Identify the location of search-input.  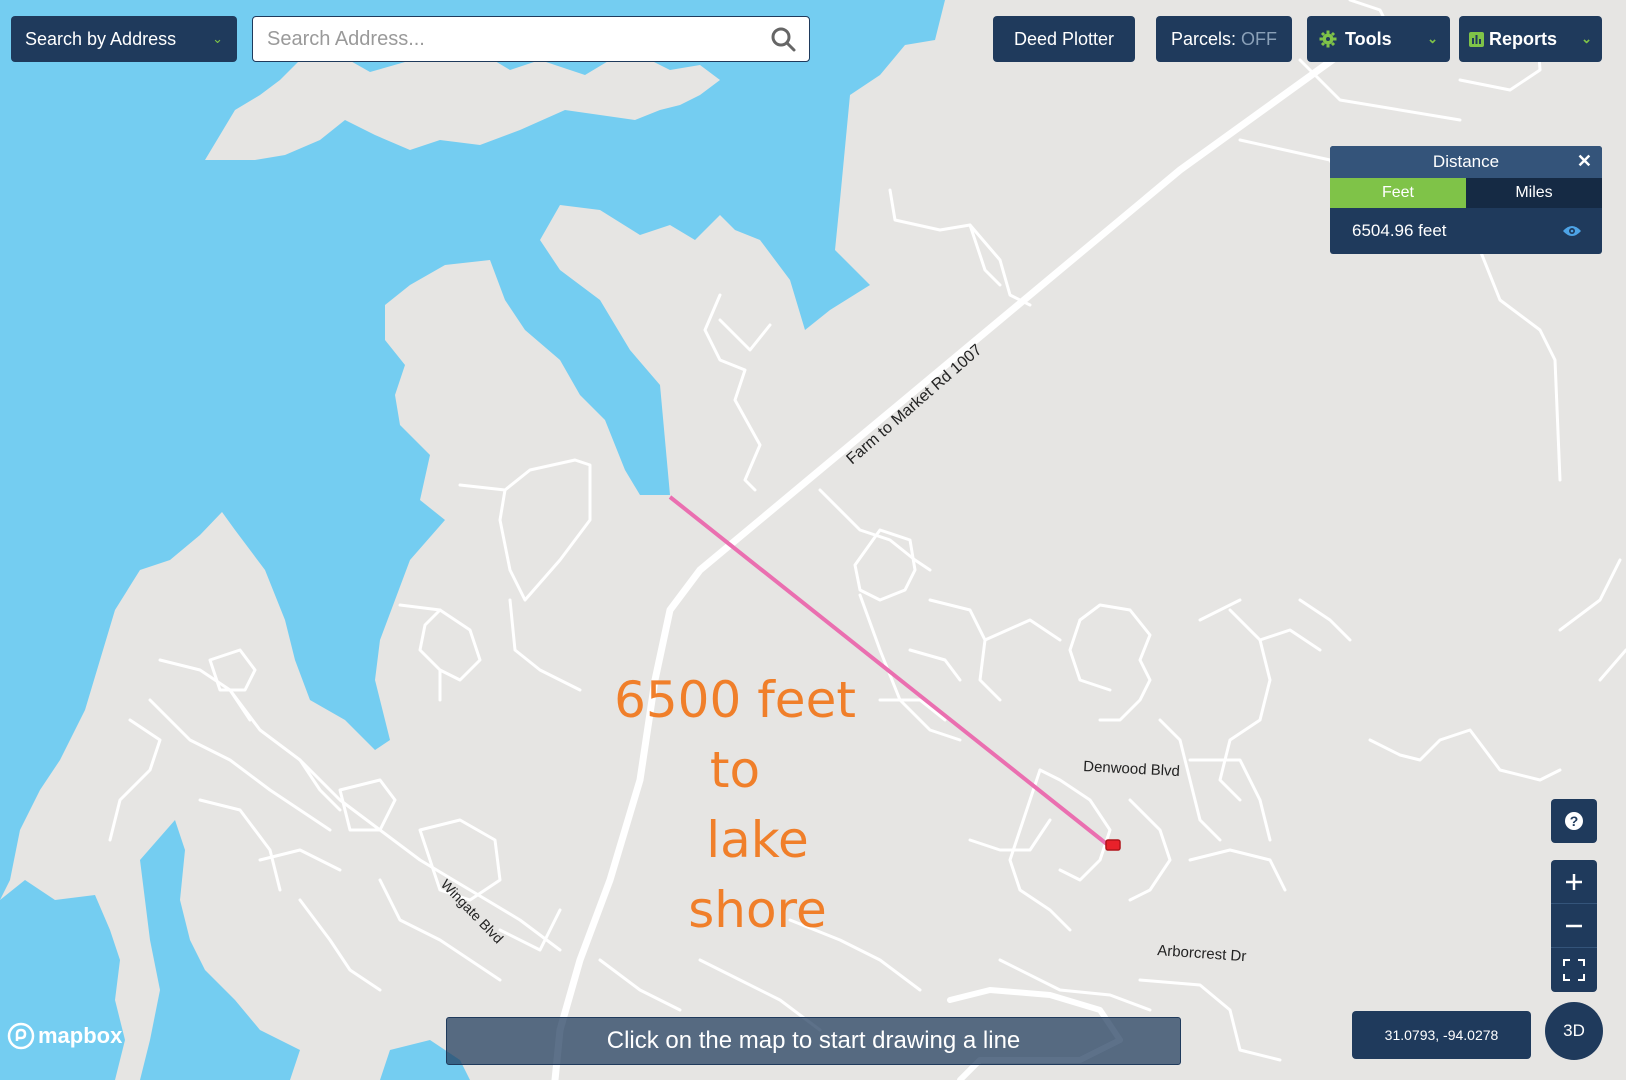
(511, 39).